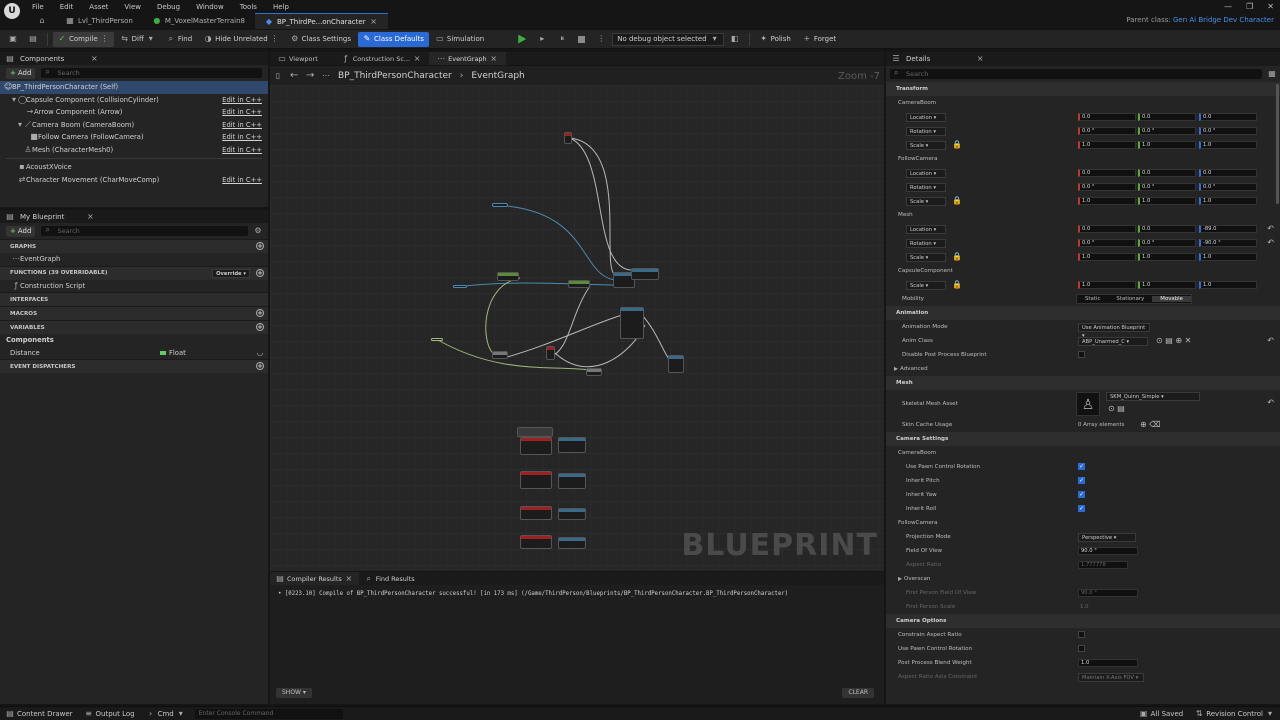 This screenshot has width=1280, height=720. What do you see at coordinates (168, 7) in the screenshot?
I see `menu-debug: Debug` at bounding box center [168, 7].